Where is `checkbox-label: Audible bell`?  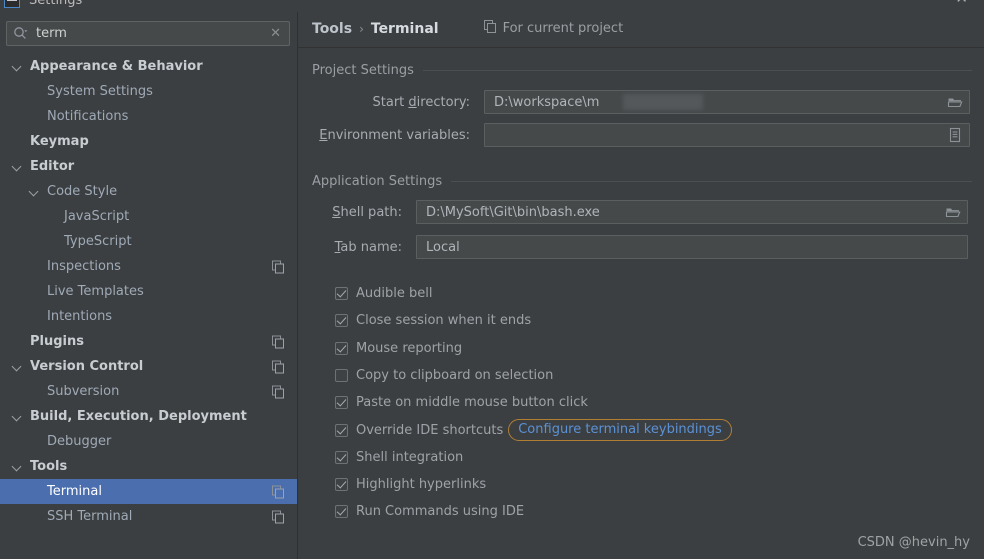
checkbox-label: Audible bell is located at coordinates (394, 293).